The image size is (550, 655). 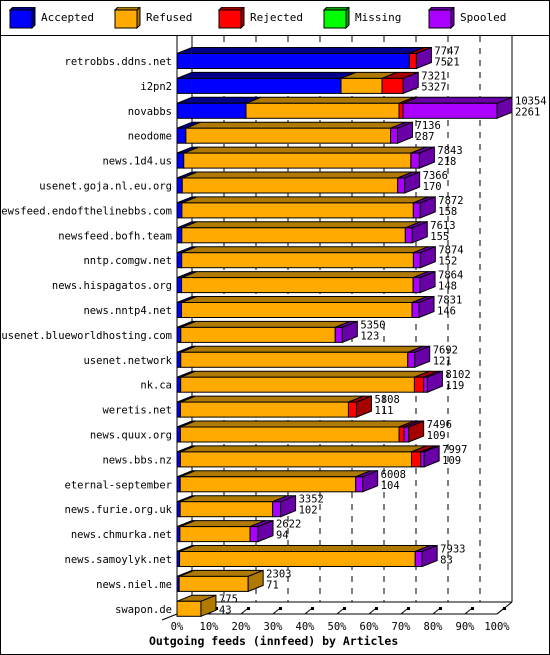 What do you see at coordinates (137, 162) in the screenshot?
I see `category-label: news.1d4.us` at bounding box center [137, 162].